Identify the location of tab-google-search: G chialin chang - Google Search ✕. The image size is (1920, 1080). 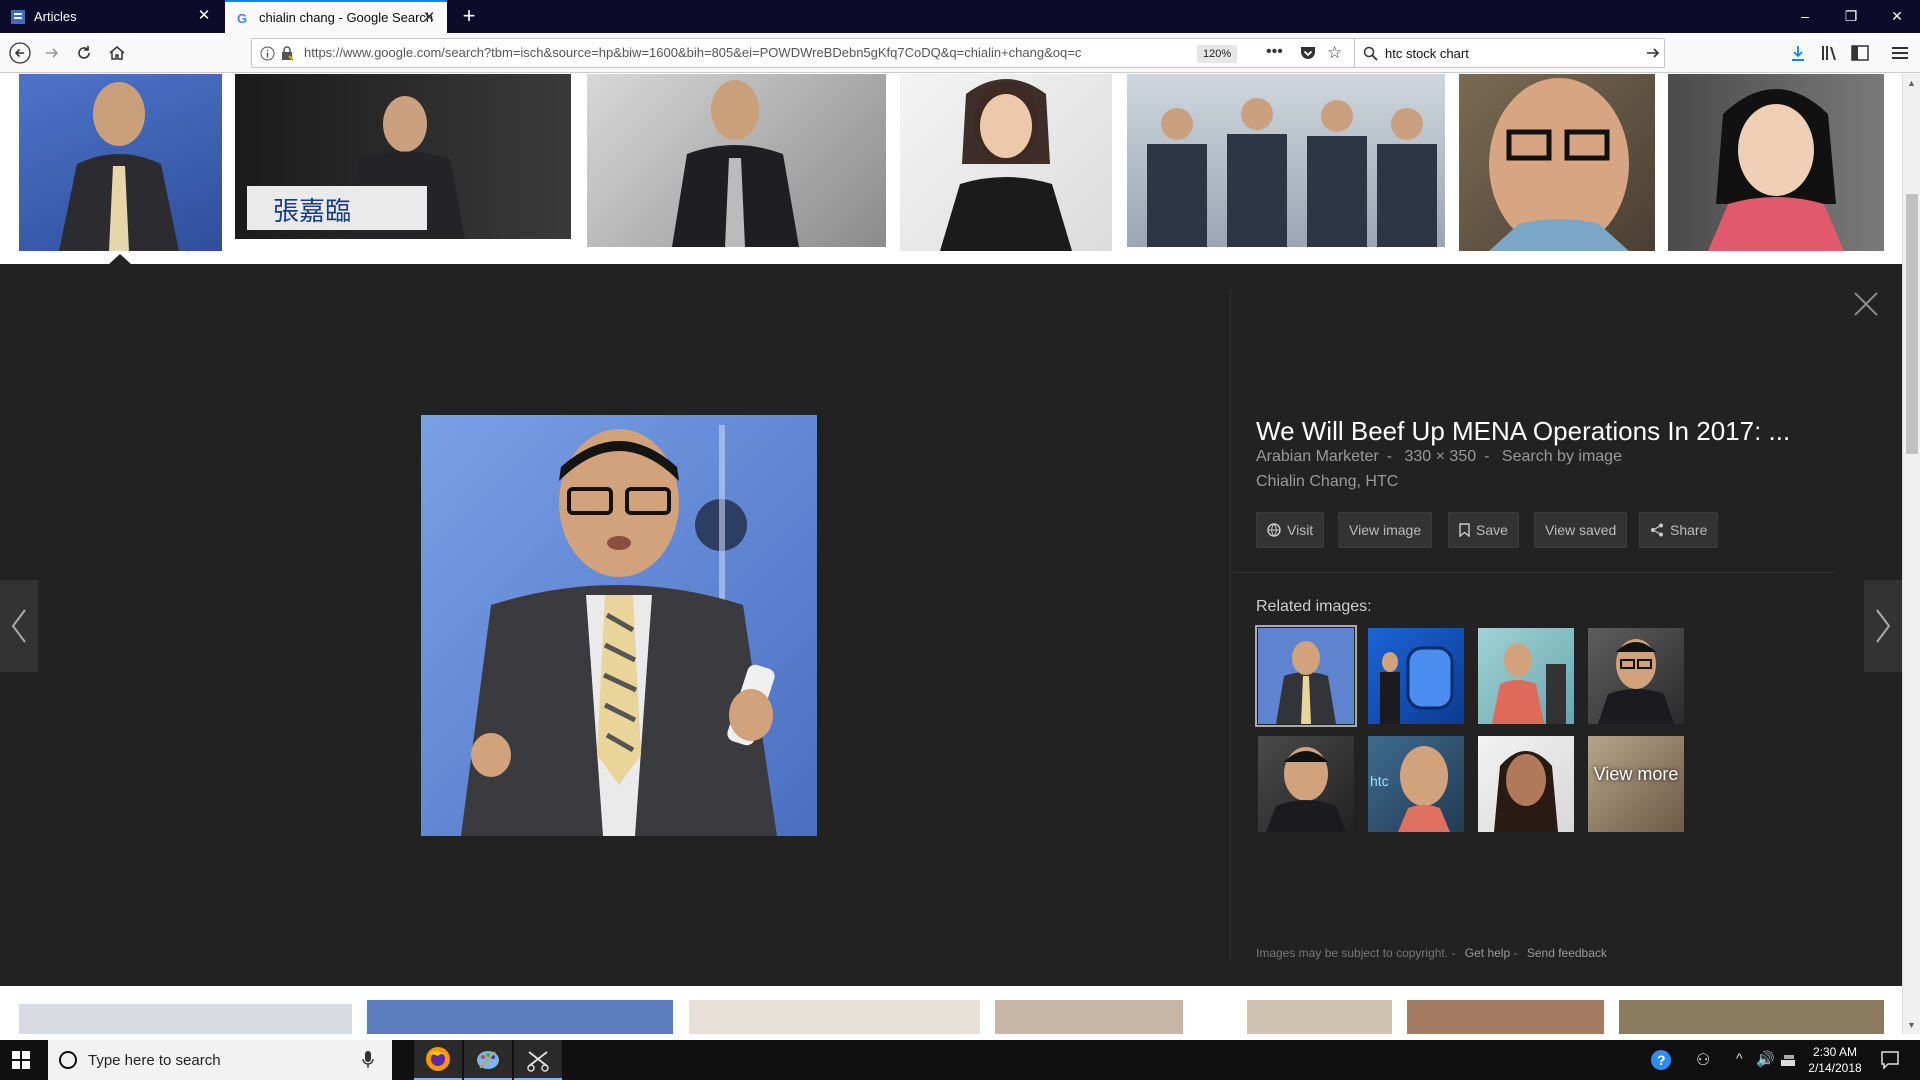
(336, 16).